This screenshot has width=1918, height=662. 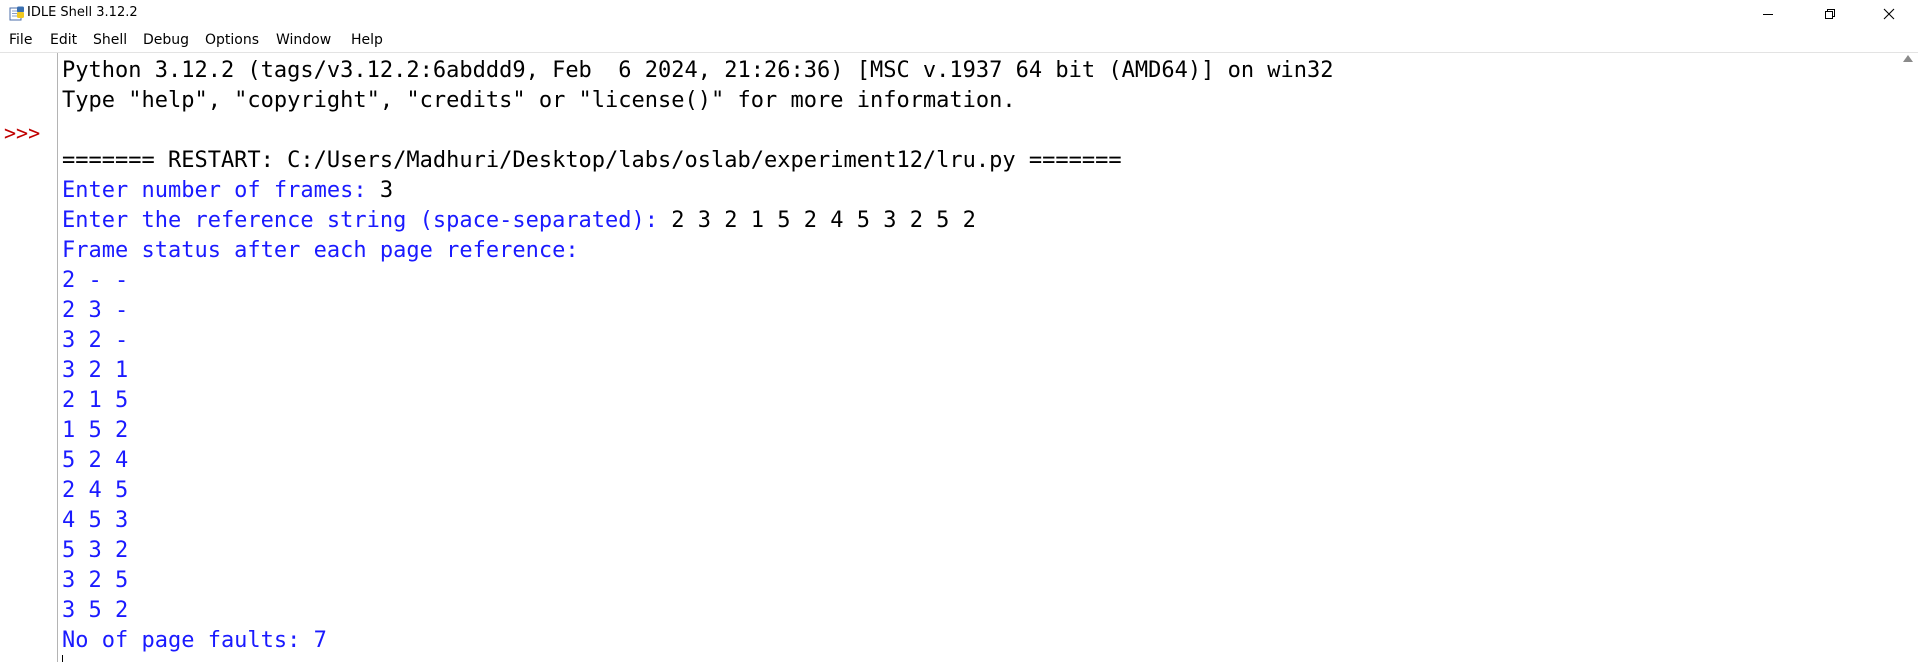 I want to click on scroll-up-arrow-icon, so click(x=1908, y=58).